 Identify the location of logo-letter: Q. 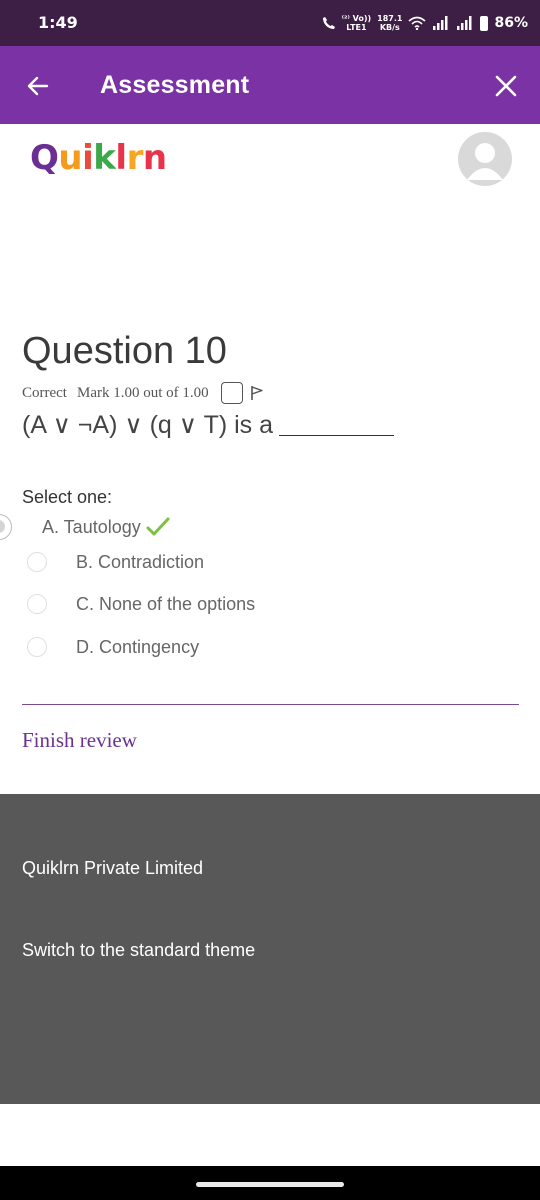
(44, 158).